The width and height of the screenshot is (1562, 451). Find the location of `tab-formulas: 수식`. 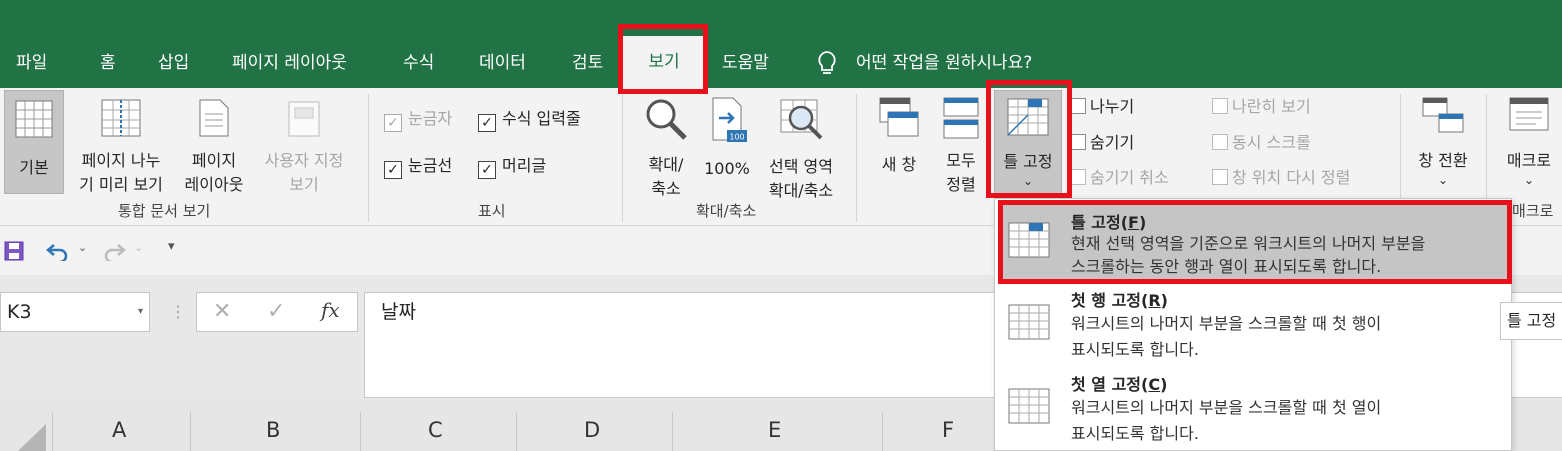

tab-formulas: 수식 is located at coordinates (418, 63).